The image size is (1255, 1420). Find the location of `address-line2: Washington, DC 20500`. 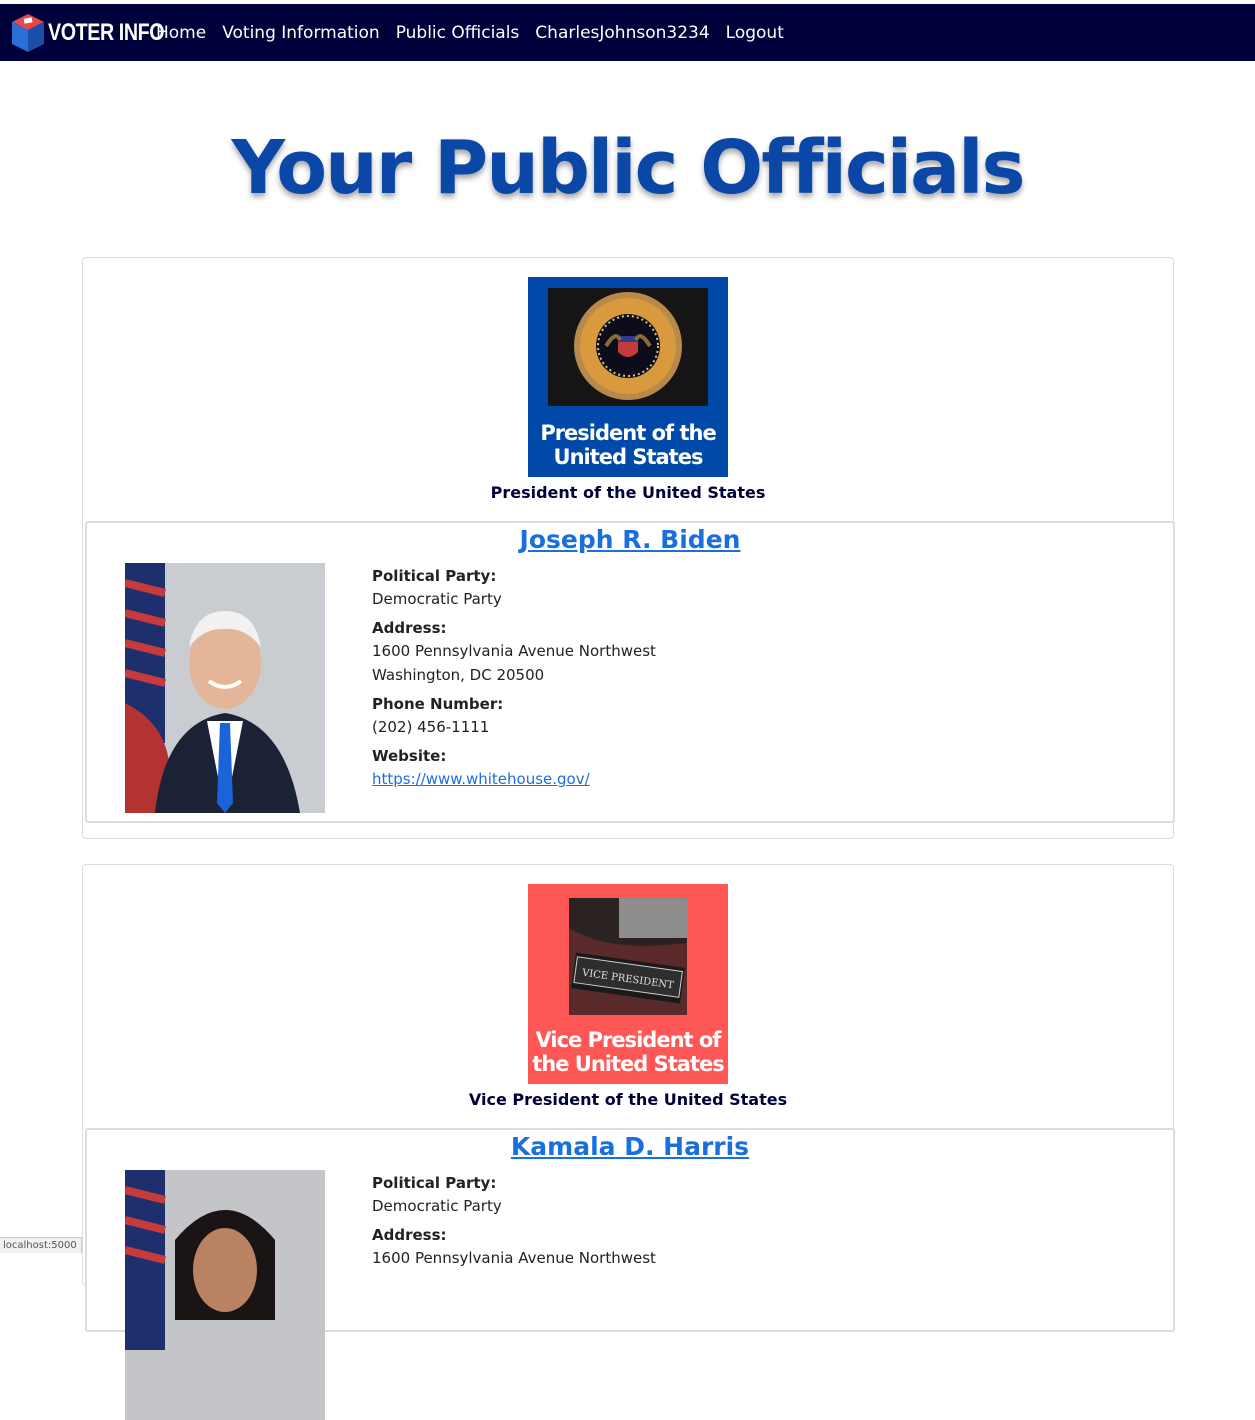

address-line2: Washington, DC 20500 is located at coordinates (458, 675).